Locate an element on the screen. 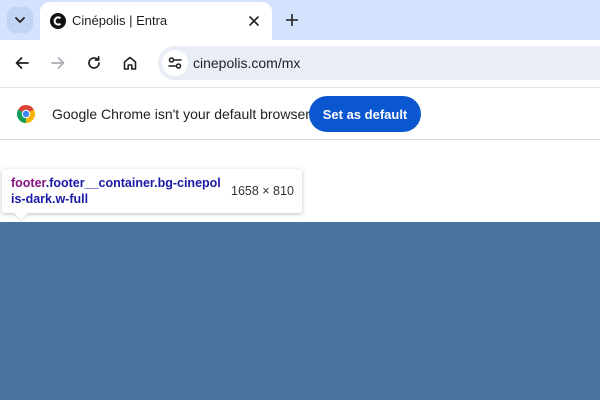 Image resolution: width=600 pixels, height=400 pixels. arrow-left-icon is located at coordinates (22, 63).